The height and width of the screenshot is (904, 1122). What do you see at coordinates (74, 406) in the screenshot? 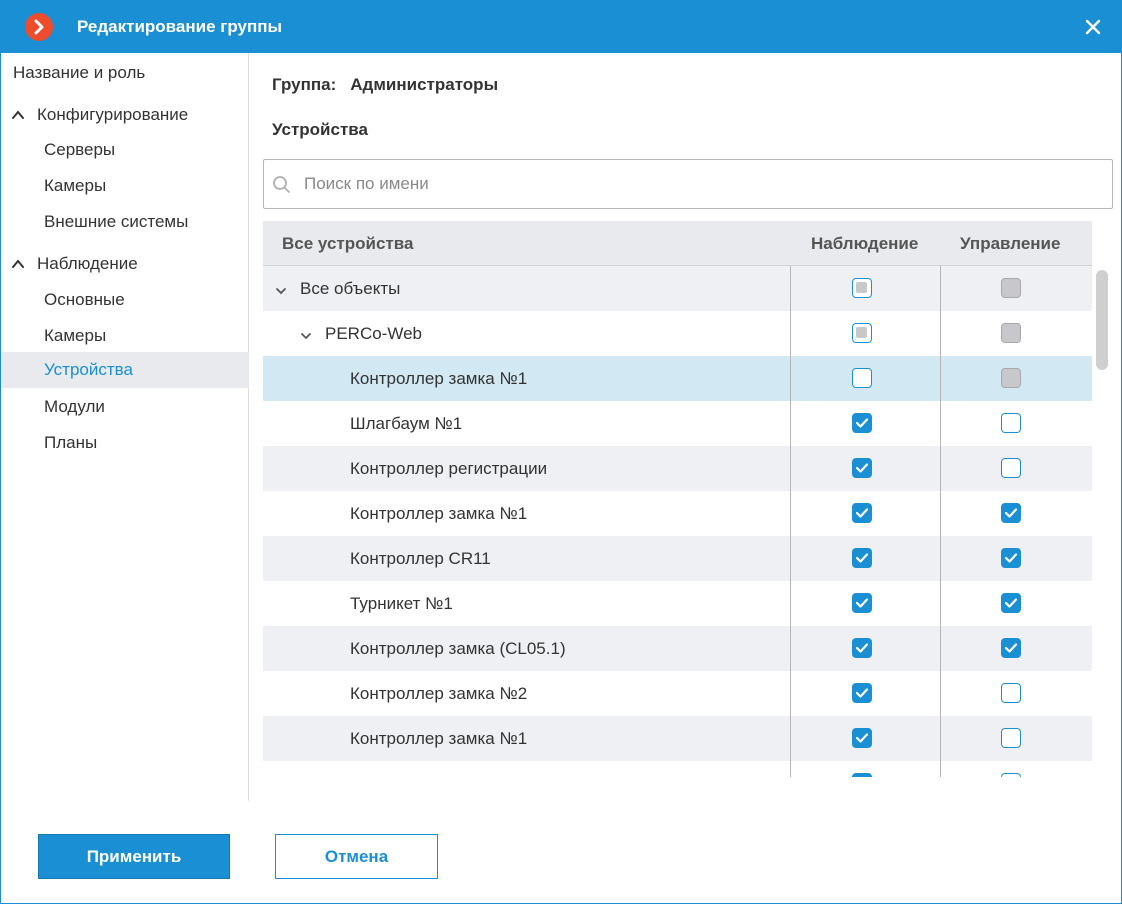
I see `sidebar-item-label: Модули` at bounding box center [74, 406].